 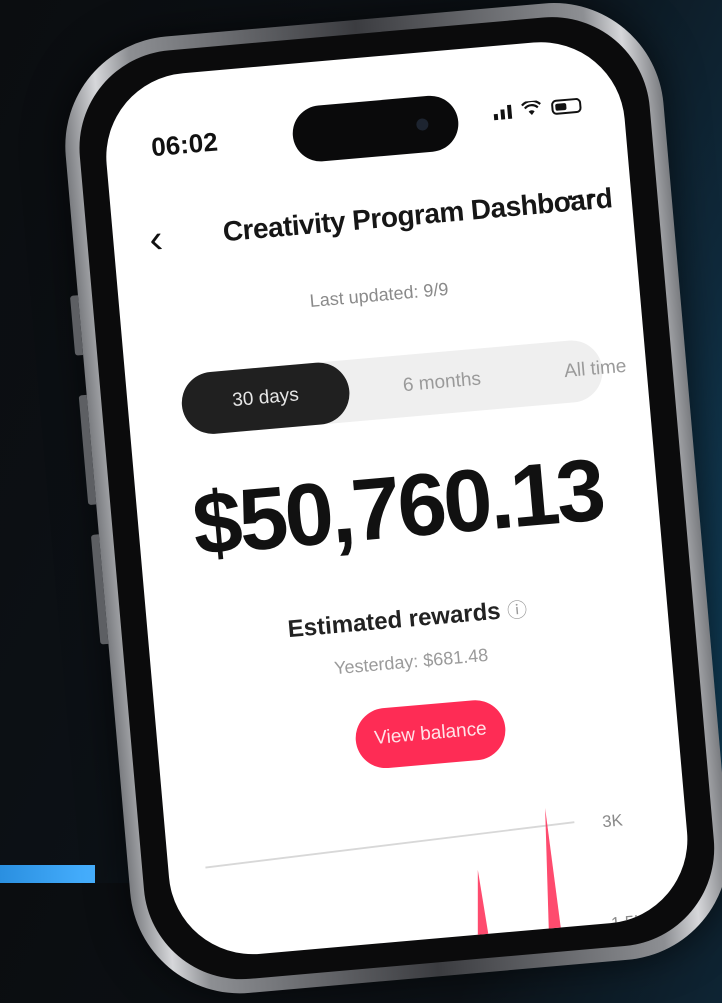 I want to click on volume-up-button, so click(x=87, y=450).